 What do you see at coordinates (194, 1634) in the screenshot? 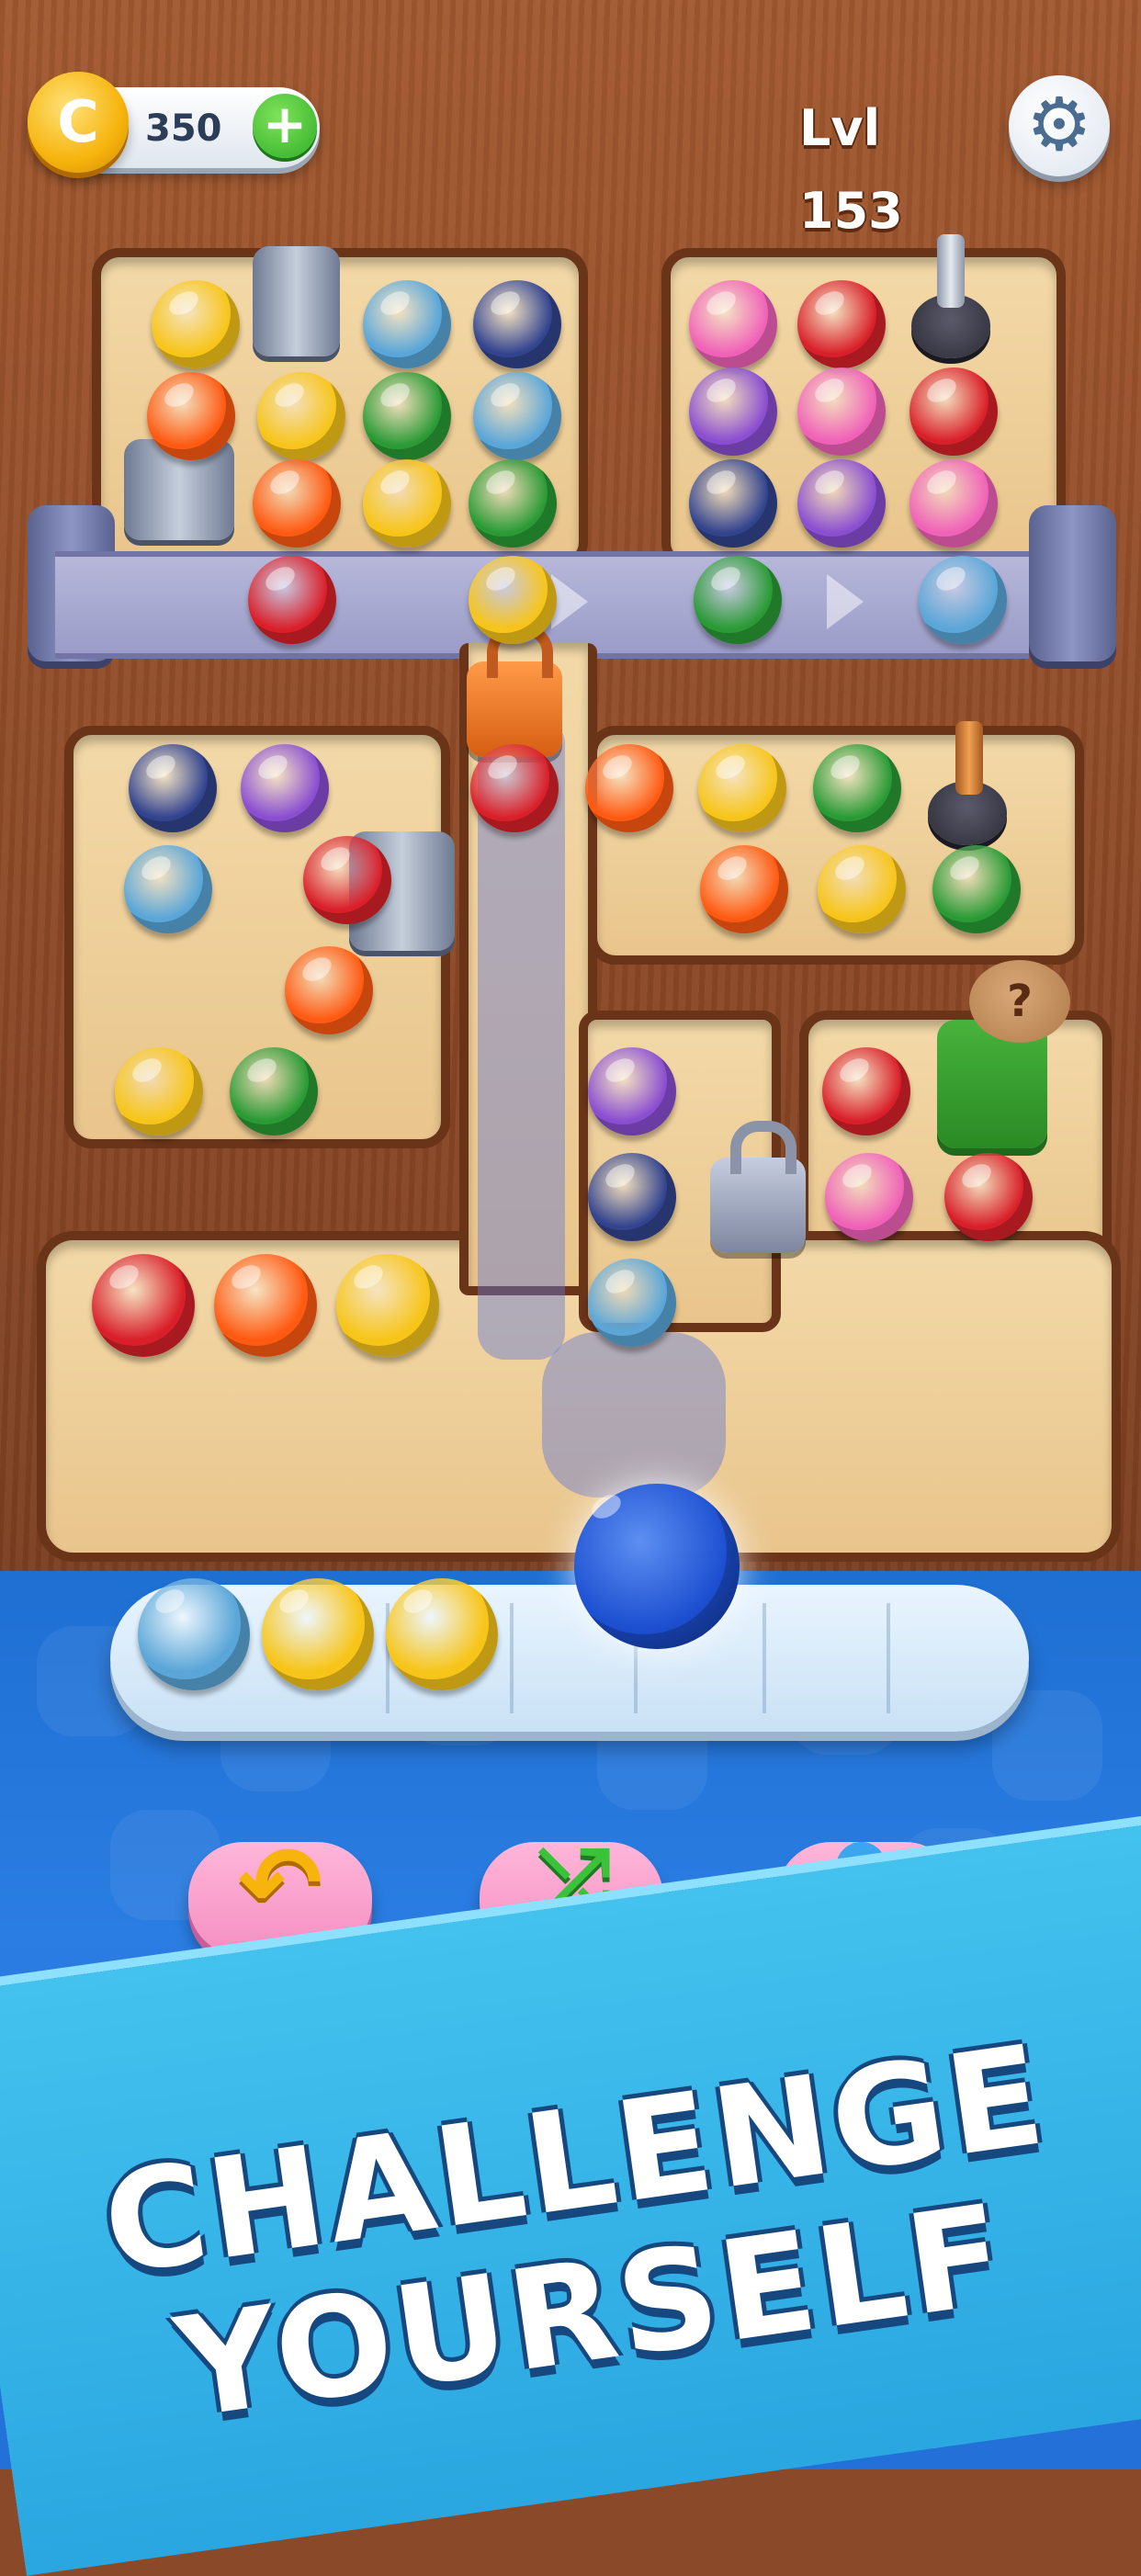
I see `tray-lightblue-ball` at bounding box center [194, 1634].